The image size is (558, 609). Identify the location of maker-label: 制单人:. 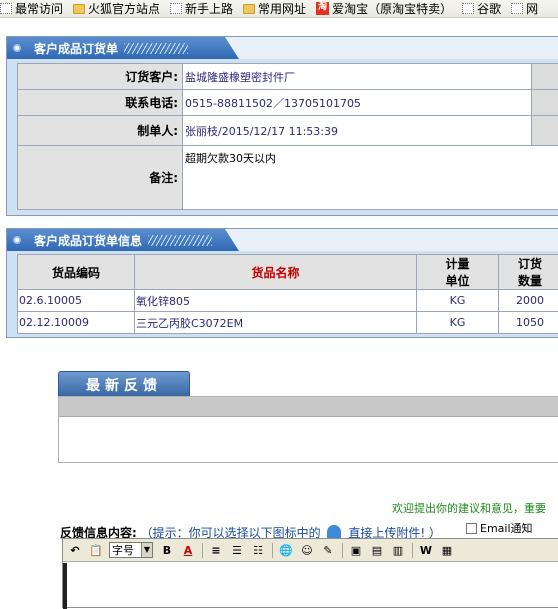
(100, 131).